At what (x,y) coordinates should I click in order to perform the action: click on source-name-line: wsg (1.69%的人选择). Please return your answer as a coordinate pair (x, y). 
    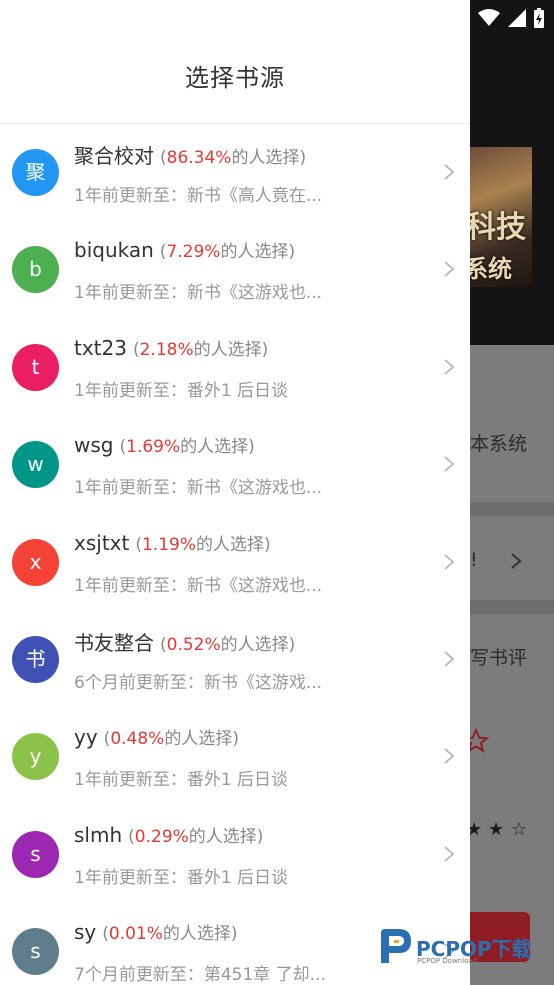
    Looking at the image, I should click on (164, 444).